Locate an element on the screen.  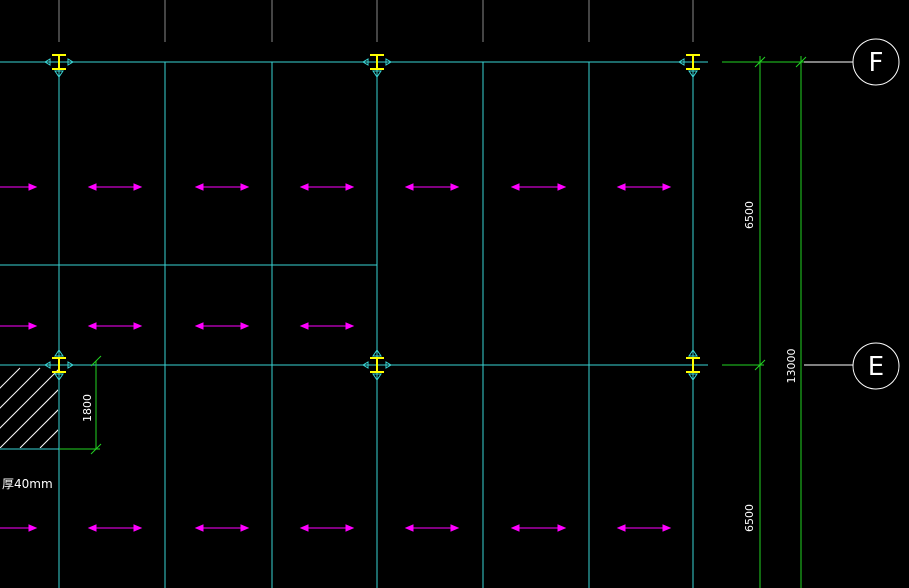
axis-bubble-e: E is located at coordinates (852, 366).